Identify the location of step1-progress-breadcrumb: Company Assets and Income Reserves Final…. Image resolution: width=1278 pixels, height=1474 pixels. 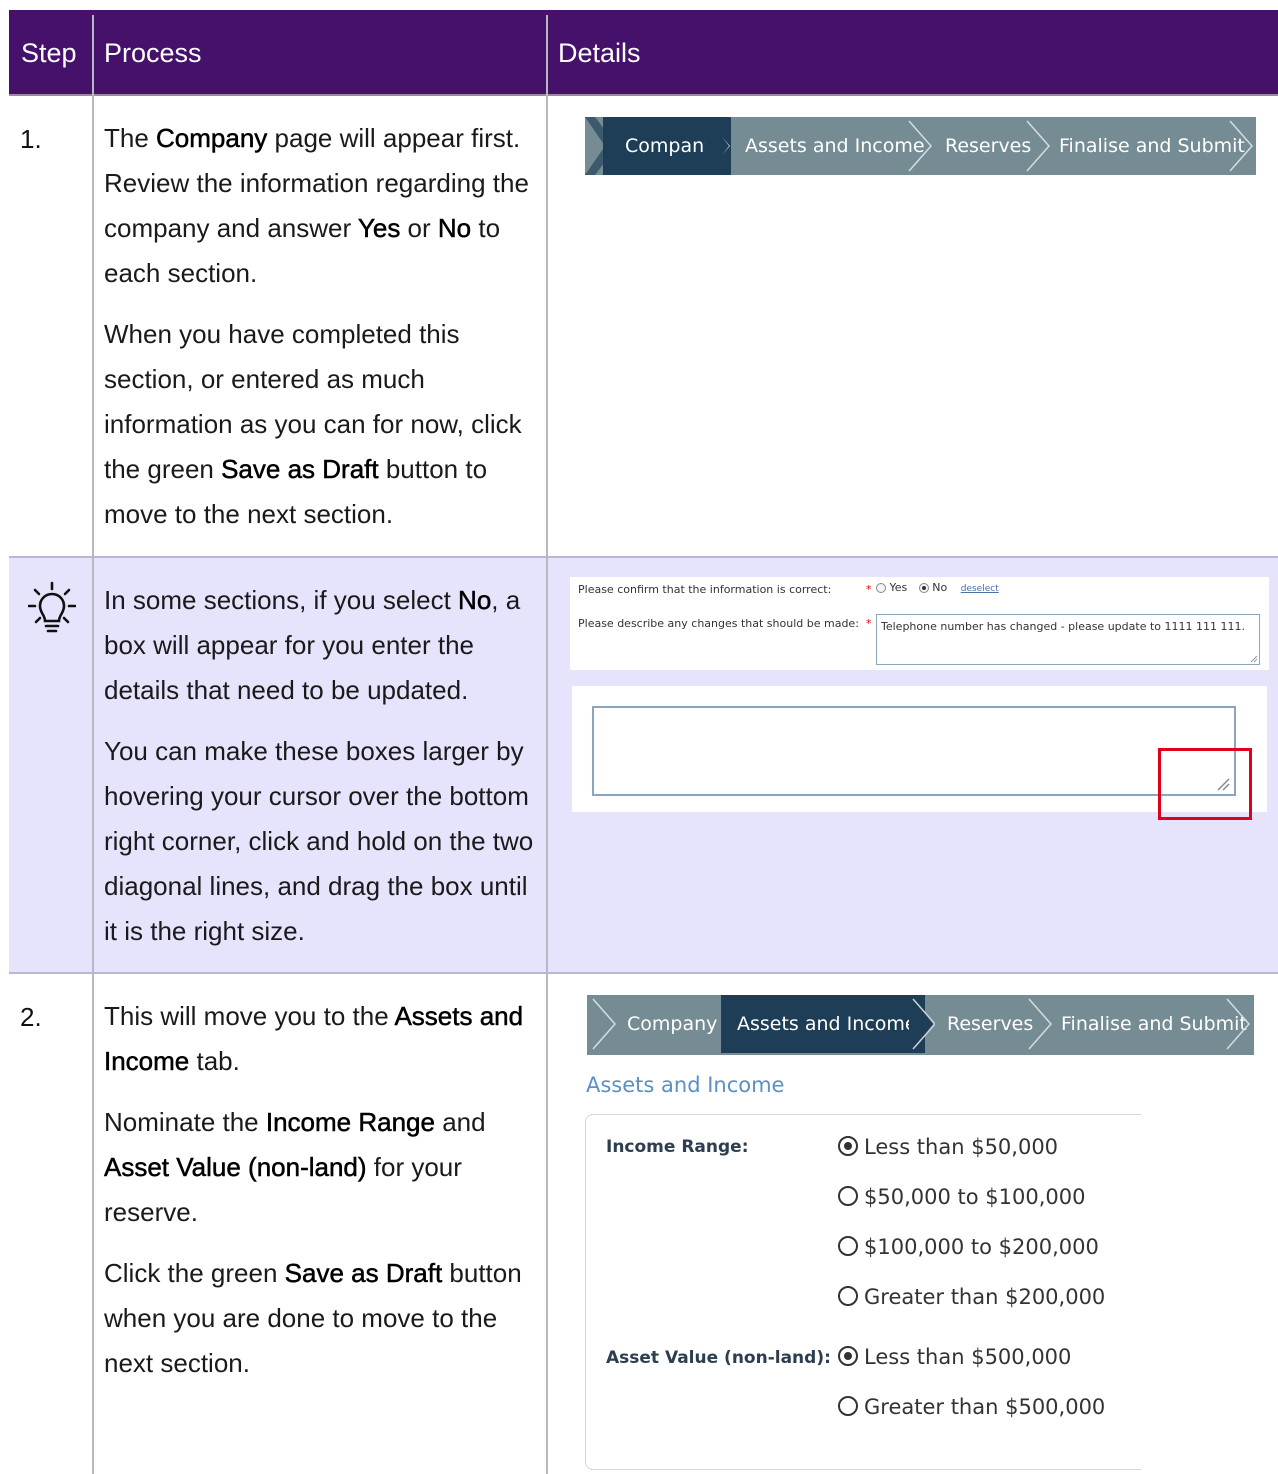
(920, 146).